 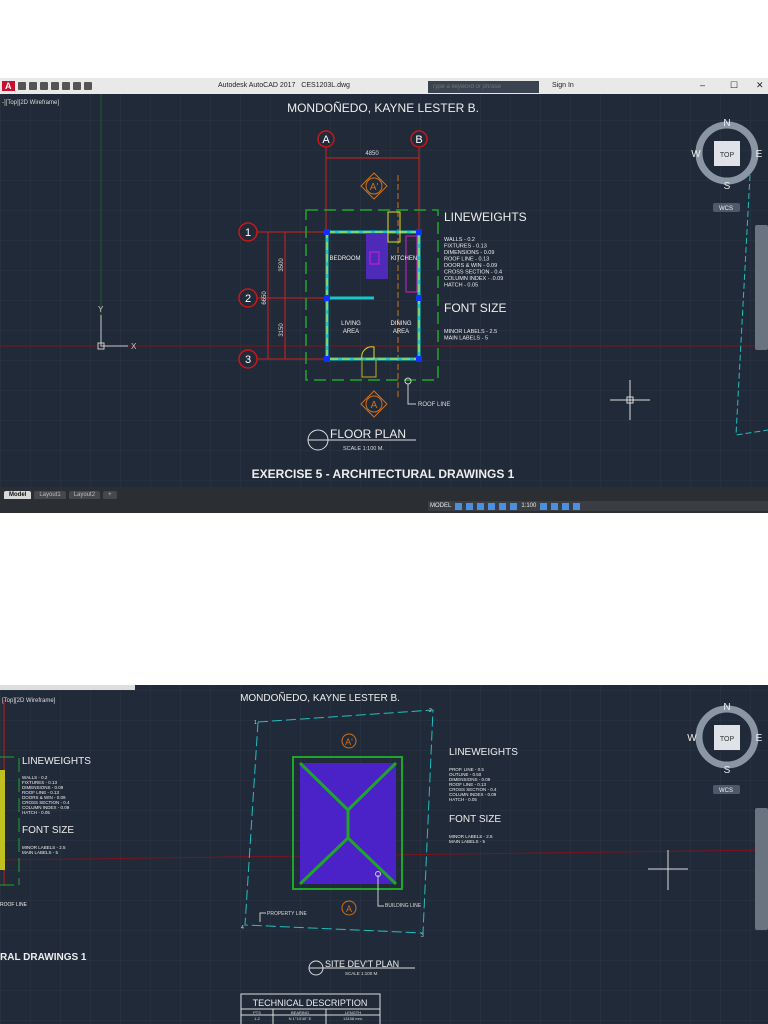 I want to click on sign-in-button: Sign In, so click(x=563, y=85).